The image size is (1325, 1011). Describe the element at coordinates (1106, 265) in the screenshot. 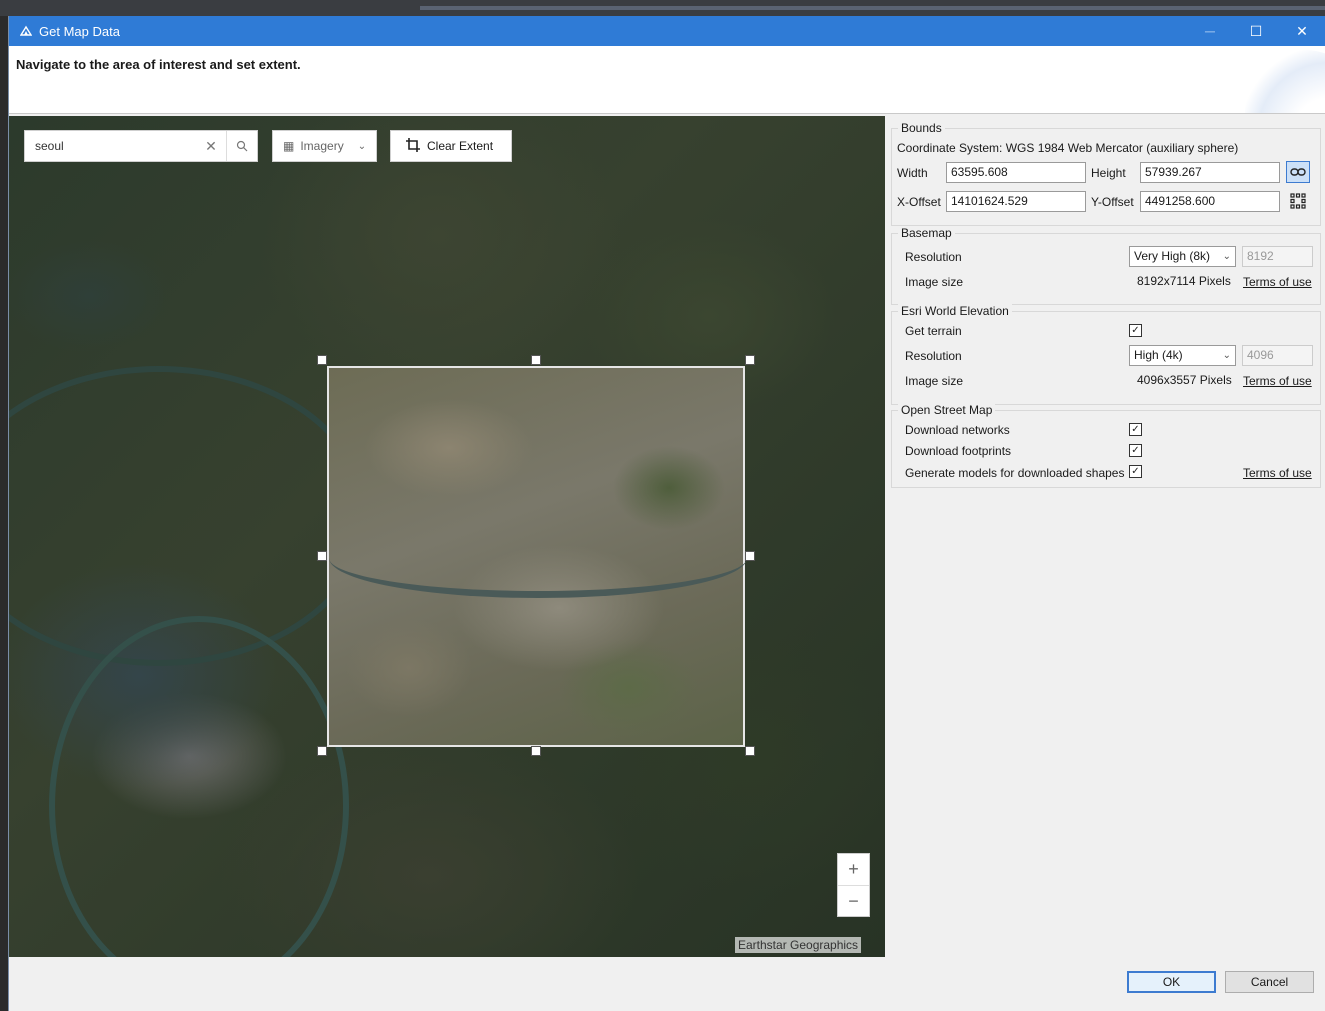

I see `basemap-group: Basemap` at that location.